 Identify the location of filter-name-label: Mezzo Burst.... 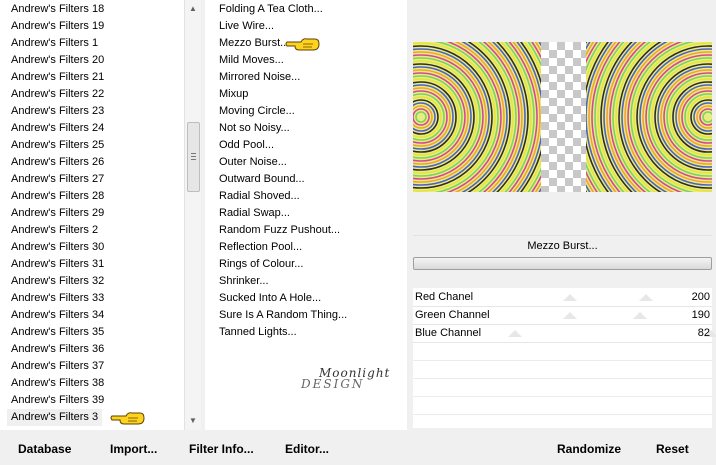
(562, 245).